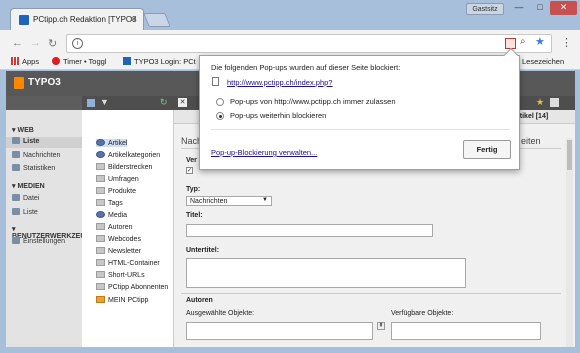 The height and width of the screenshot is (353, 580). Describe the element at coordinates (157, 20) in the screenshot. I see `new-tab-button` at that location.